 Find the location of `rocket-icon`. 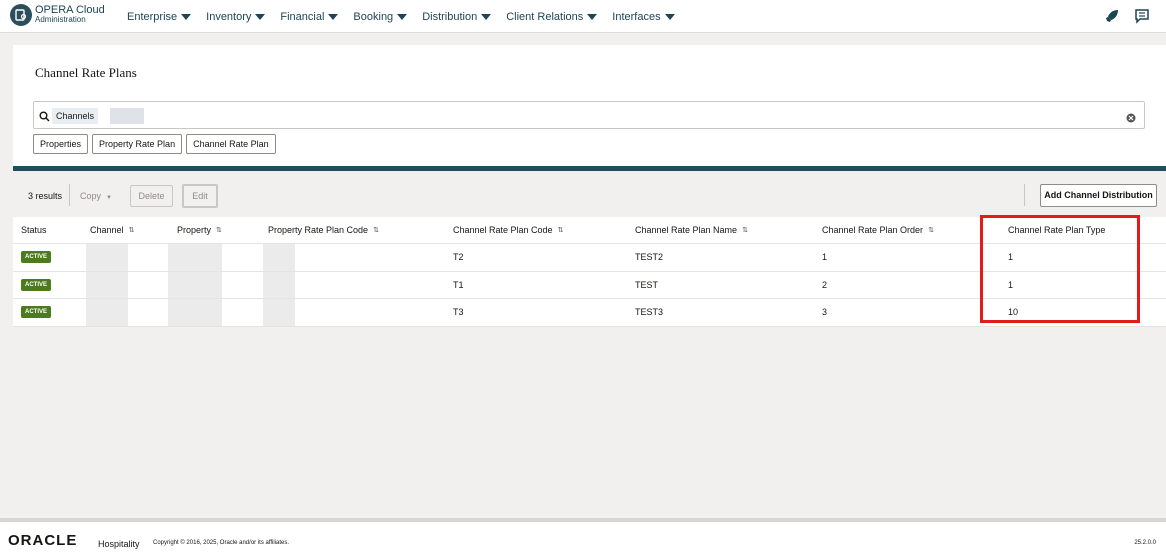

rocket-icon is located at coordinates (1112, 18).